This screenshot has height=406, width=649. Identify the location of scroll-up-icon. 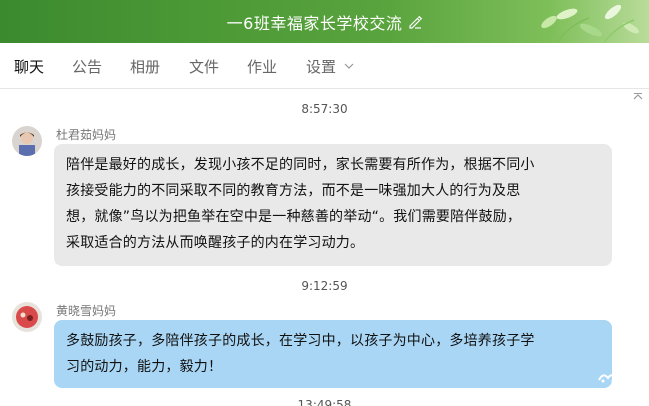
(638, 97).